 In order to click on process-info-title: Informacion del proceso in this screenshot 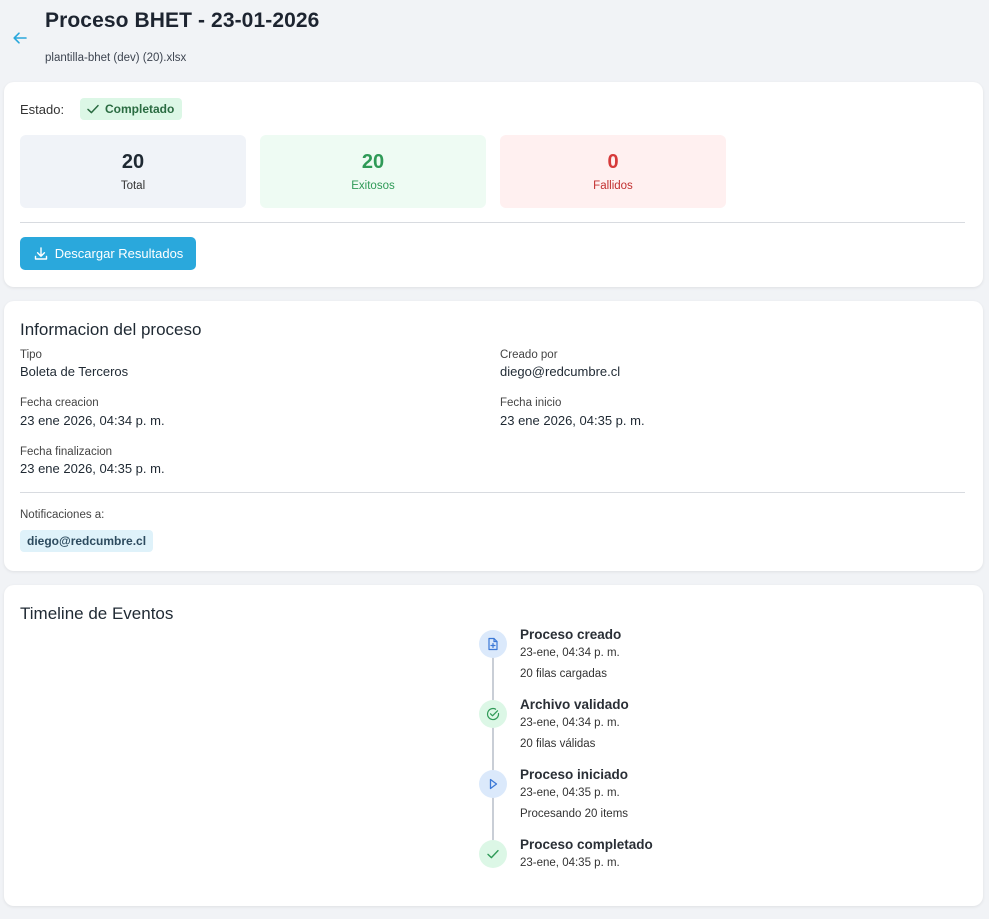, I will do `click(111, 329)`.